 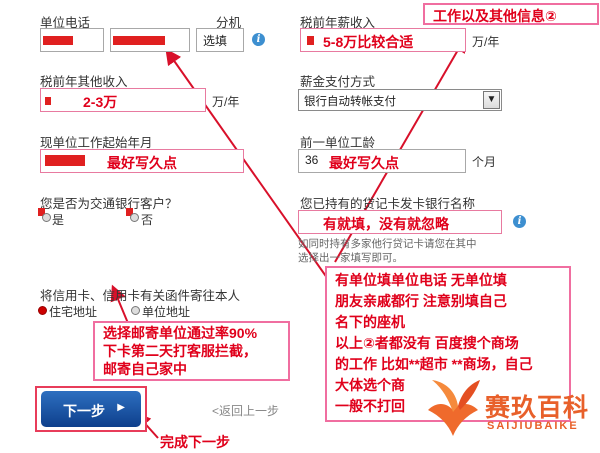 I want to click on radio-company-address, so click(x=135, y=310).